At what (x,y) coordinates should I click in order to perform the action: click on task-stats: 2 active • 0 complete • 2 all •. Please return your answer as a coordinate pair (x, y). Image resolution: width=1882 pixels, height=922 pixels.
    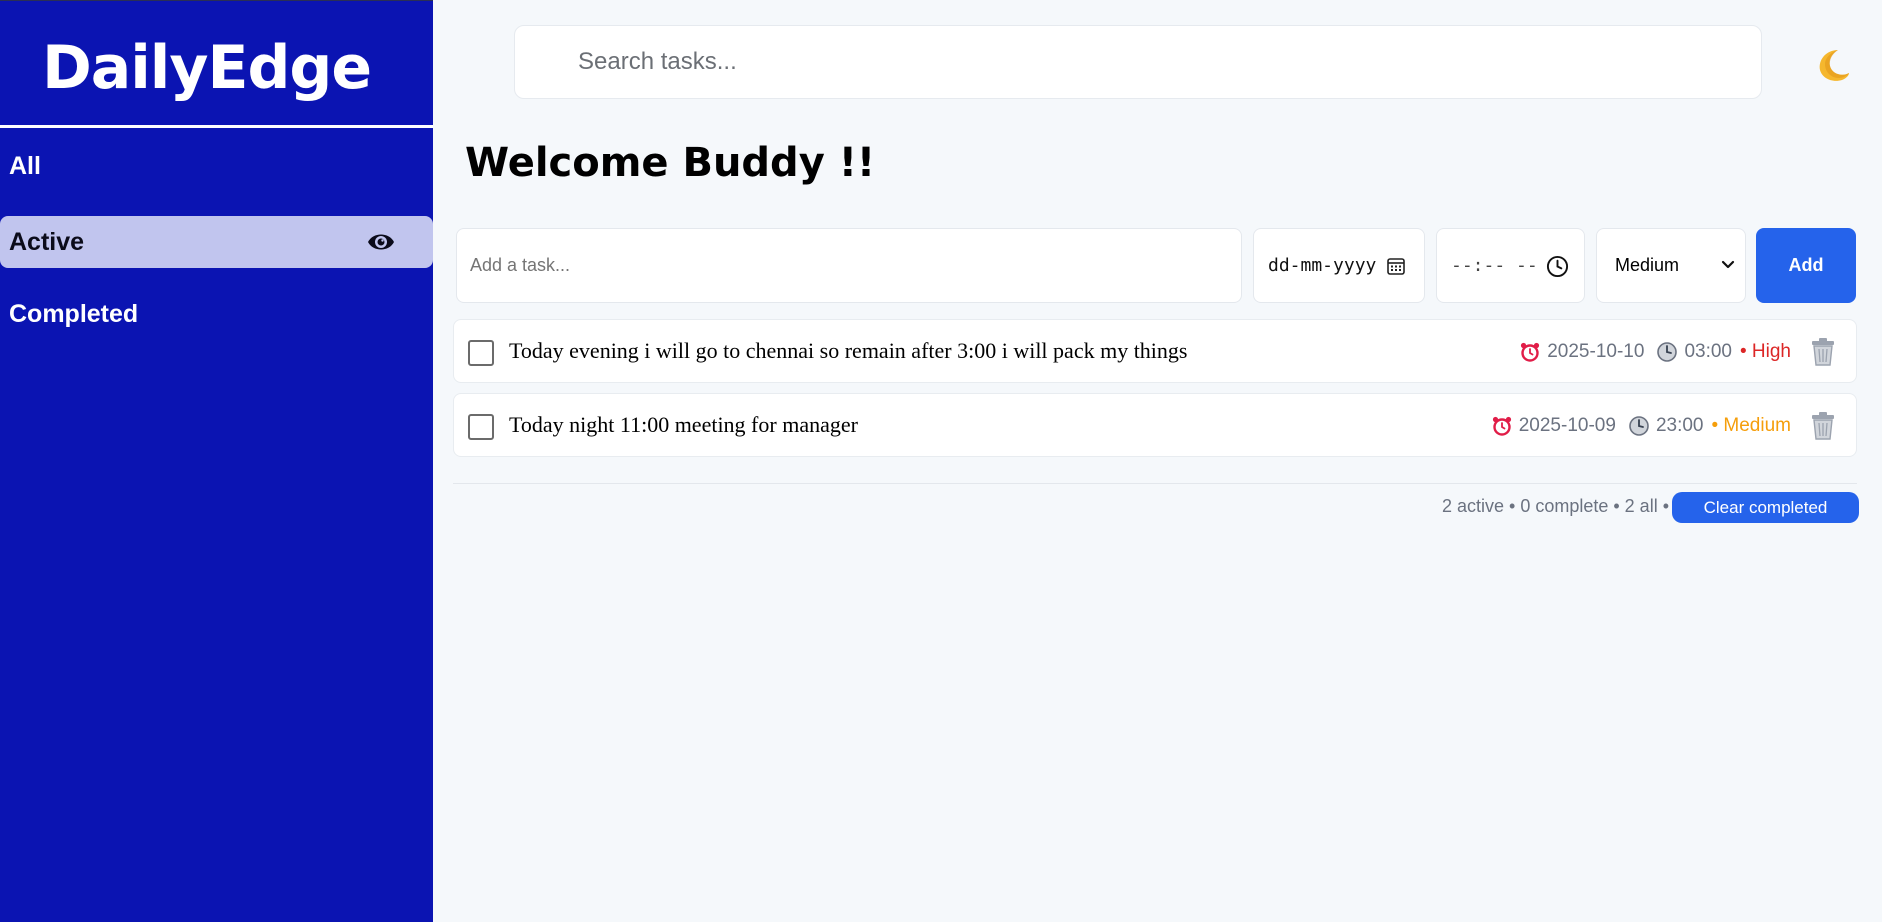
    Looking at the image, I should click on (1555, 506).